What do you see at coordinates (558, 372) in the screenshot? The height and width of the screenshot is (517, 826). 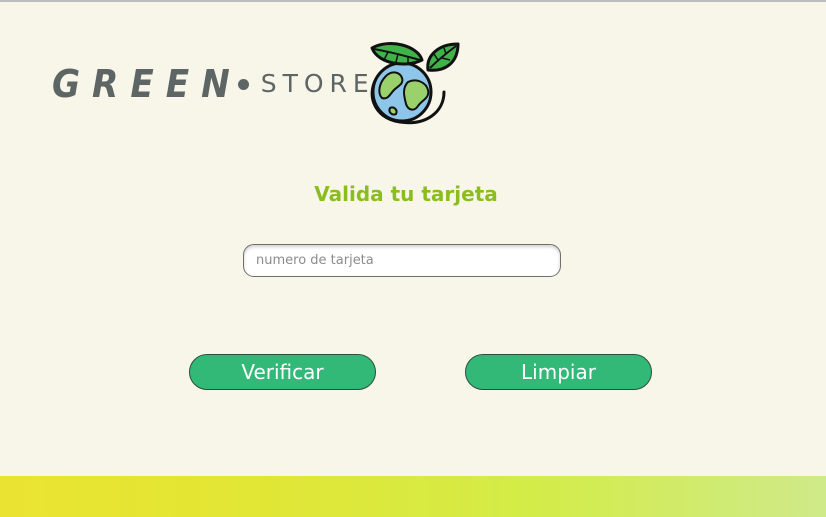 I see `clear-button: Limpiar` at bounding box center [558, 372].